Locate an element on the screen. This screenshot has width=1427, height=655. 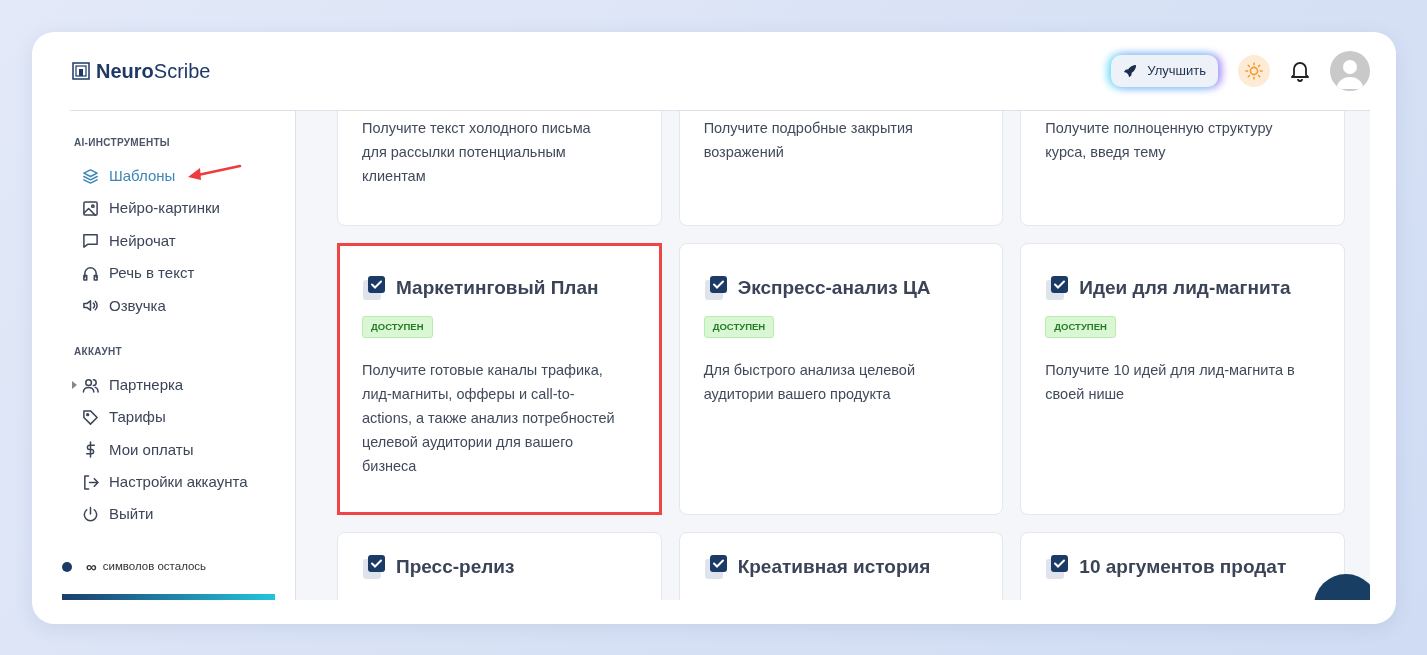
sidebar-item: Нейрочат is located at coordinates (184, 241).